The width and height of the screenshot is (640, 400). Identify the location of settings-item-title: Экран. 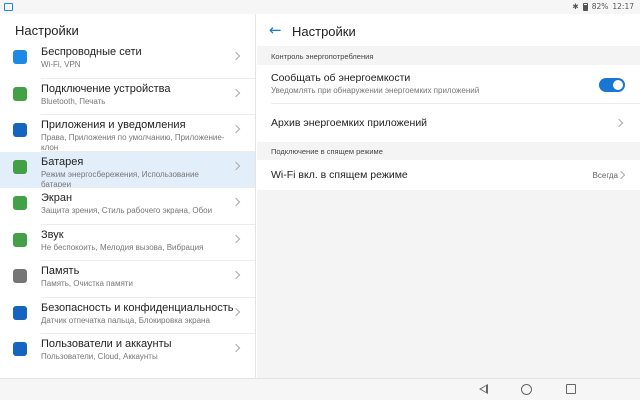
(57, 198).